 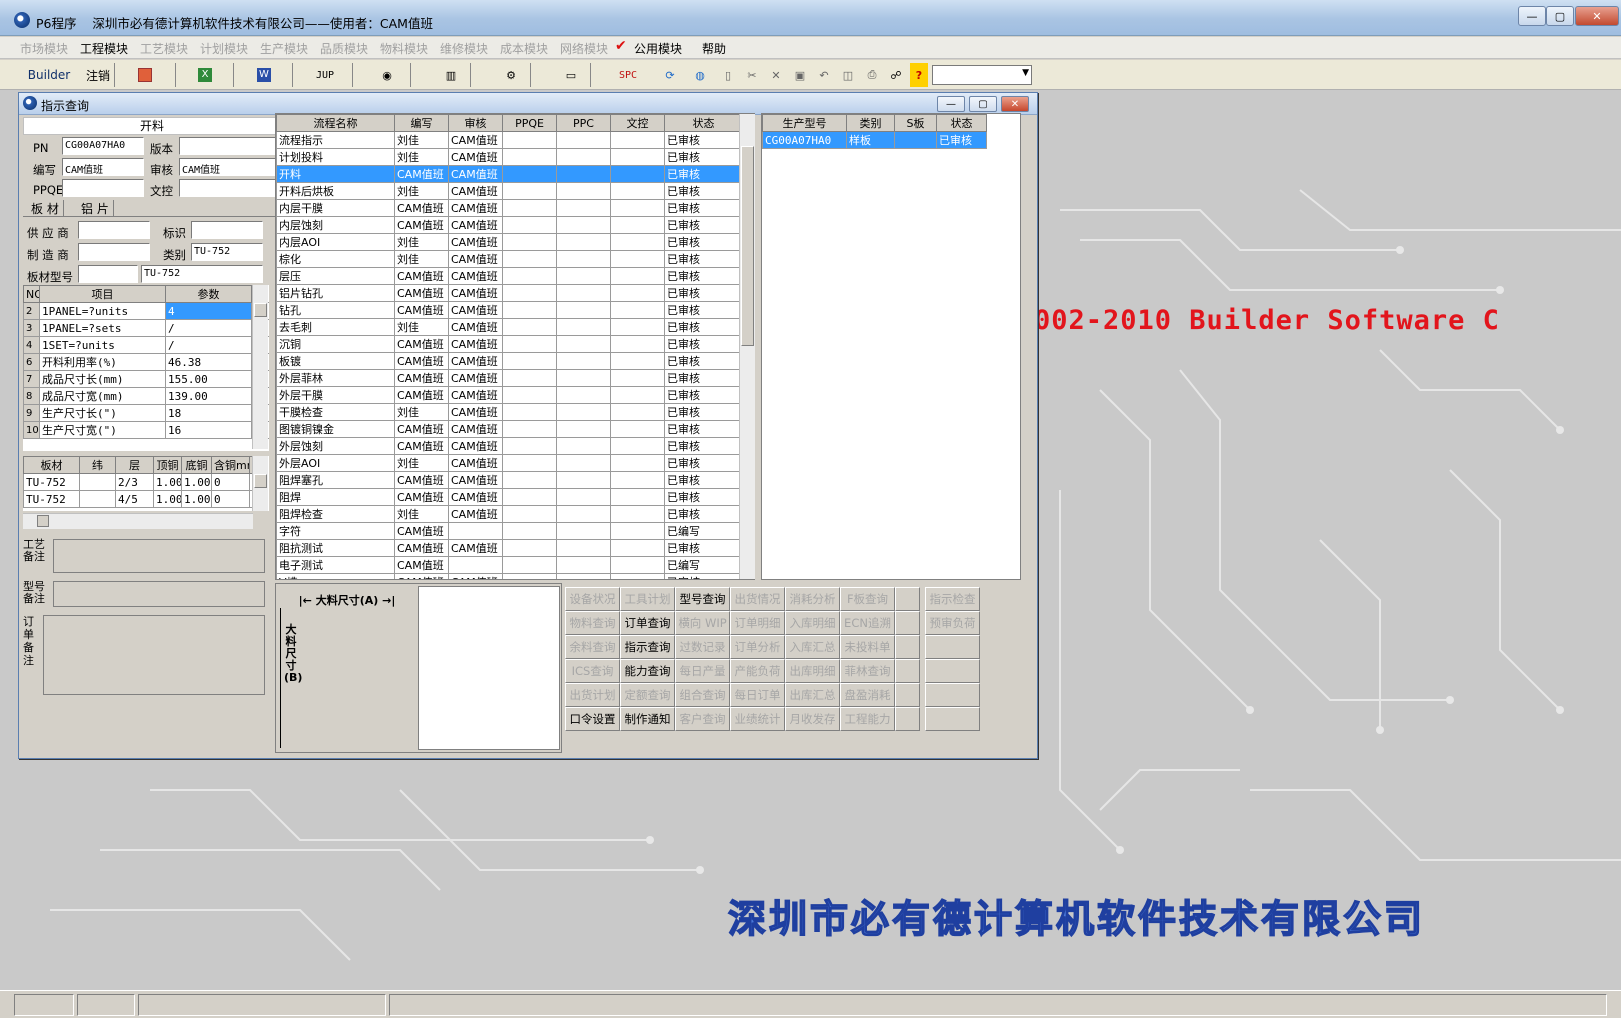 What do you see at coordinates (103, 188) in the screenshot?
I see `ppqe-field` at bounding box center [103, 188].